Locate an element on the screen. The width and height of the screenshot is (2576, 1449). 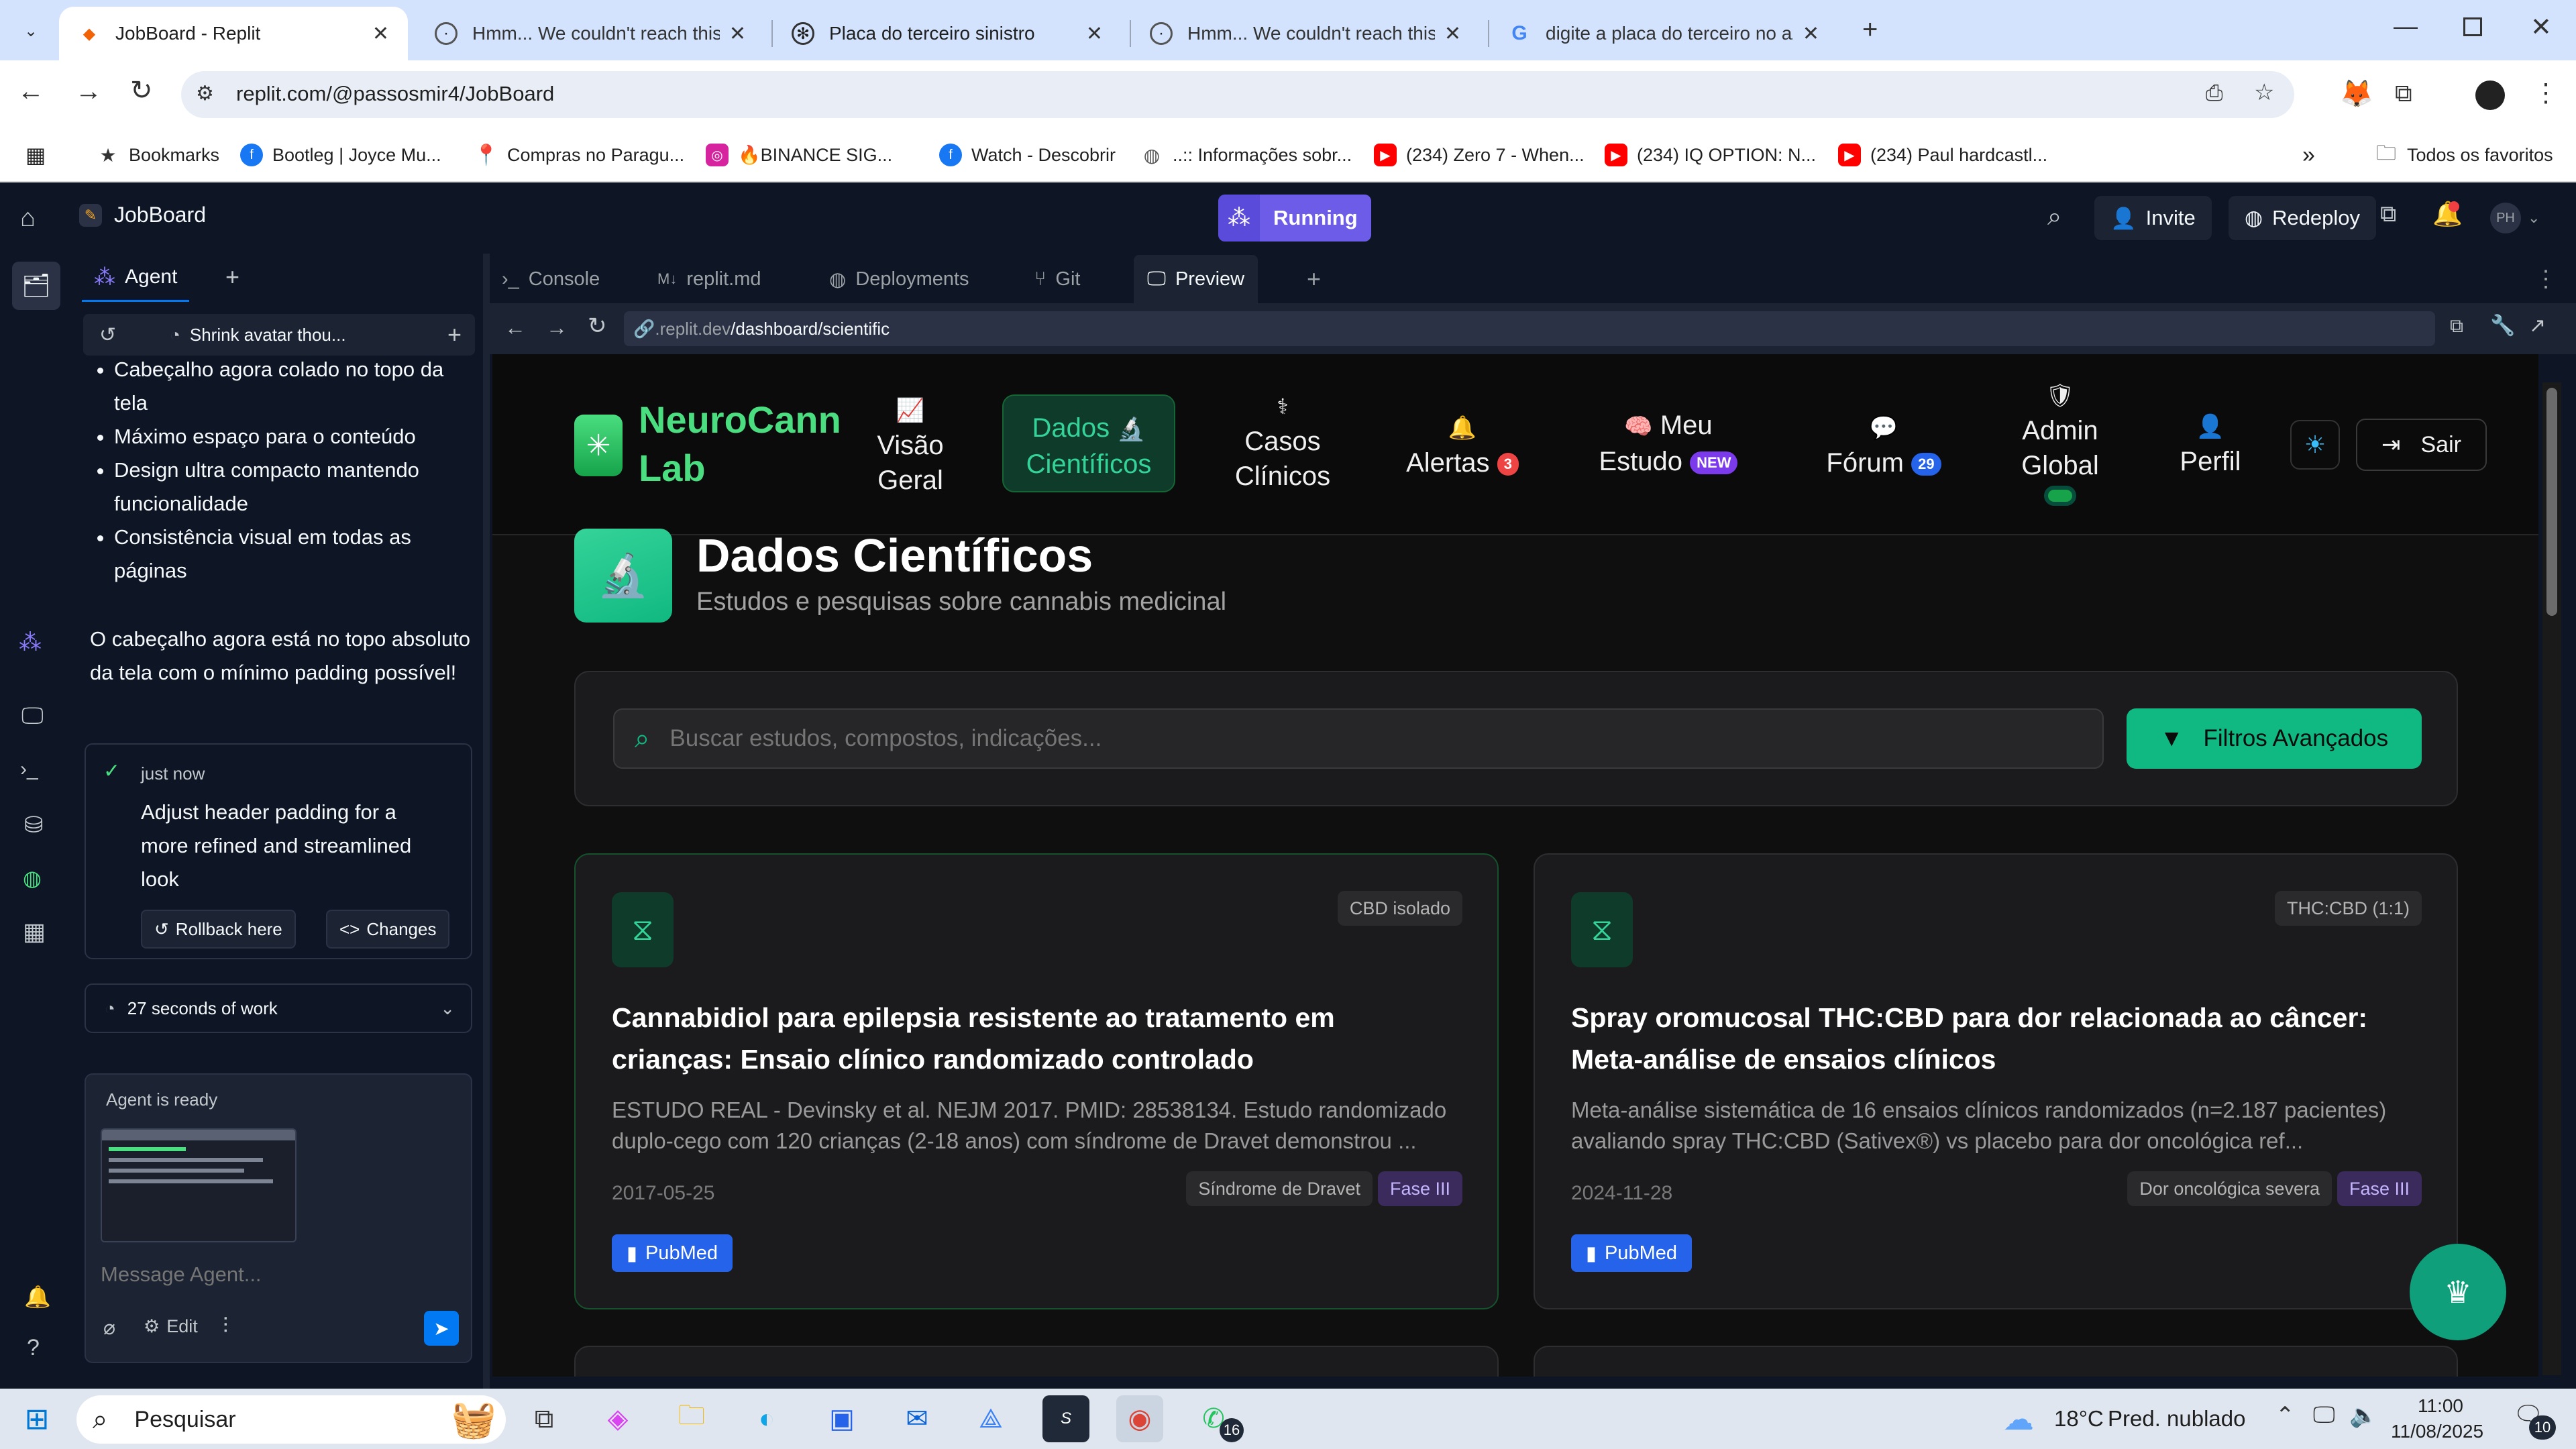
search-input is located at coordinates (1385, 738).